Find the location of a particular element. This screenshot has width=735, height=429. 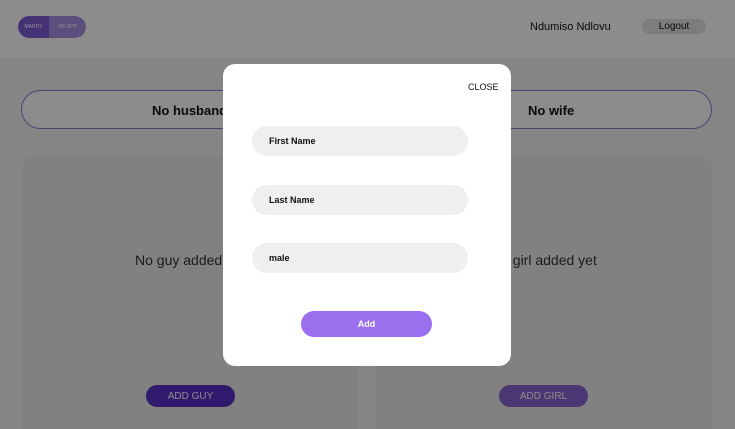

first-name-input is located at coordinates (360, 141).